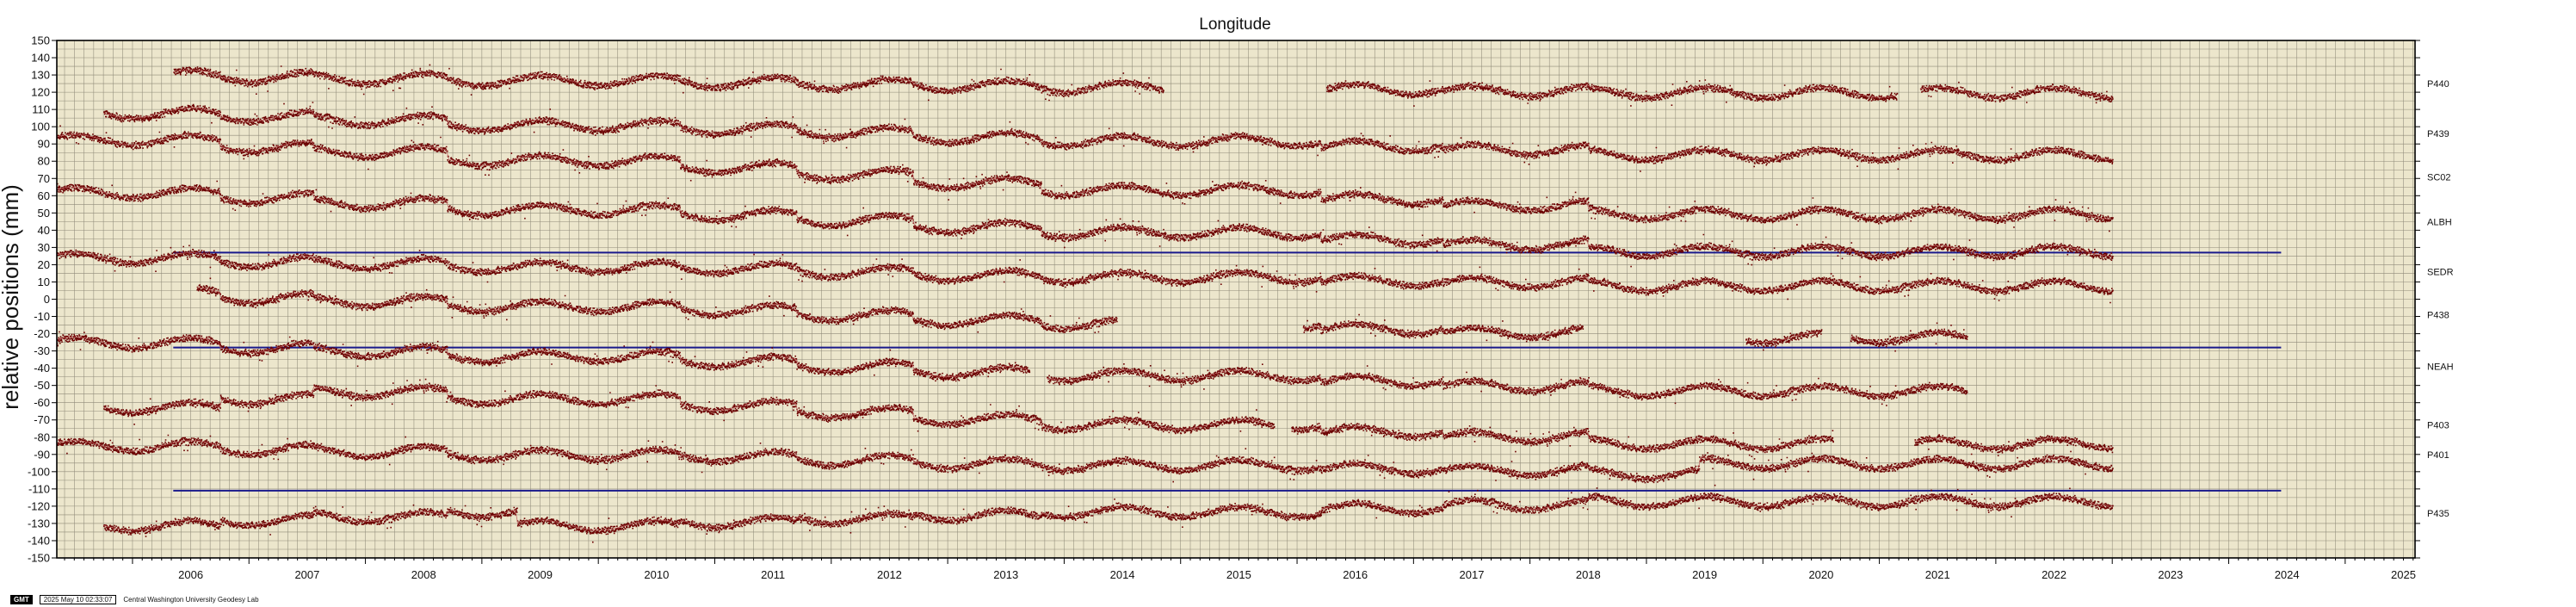 This screenshot has height=607, width=2576. What do you see at coordinates (2438, 514) in the screenshot?
I see `station-label: P435` at bounding box center [2438, 514].